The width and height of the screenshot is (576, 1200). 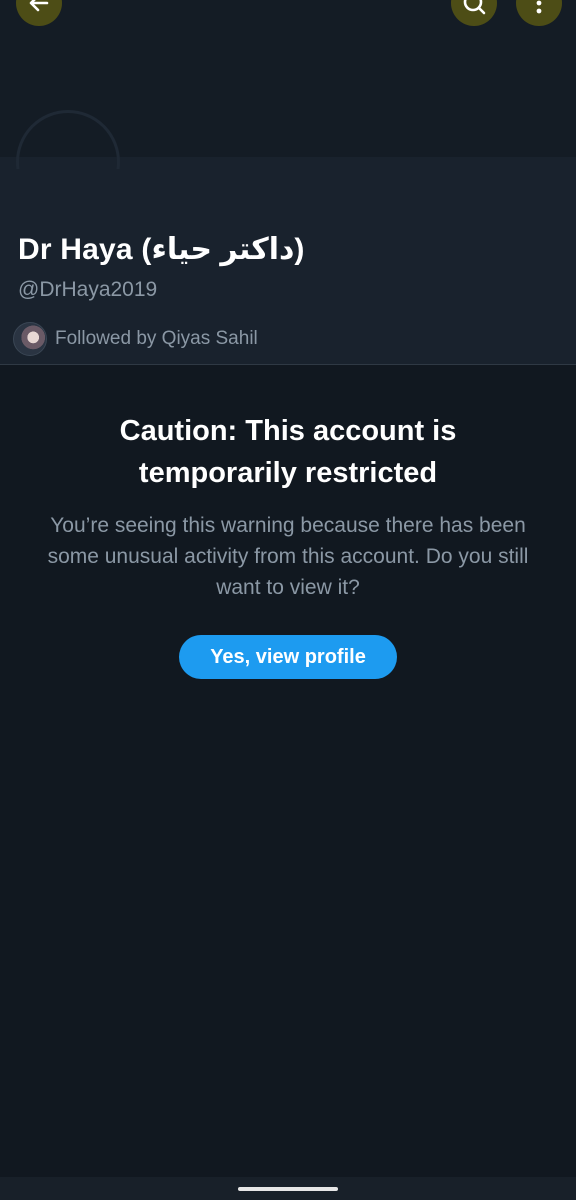 What do you see at coordinates (474, 8) in the screenshot?
I see `search-icon` at bounding box center [474, 8].